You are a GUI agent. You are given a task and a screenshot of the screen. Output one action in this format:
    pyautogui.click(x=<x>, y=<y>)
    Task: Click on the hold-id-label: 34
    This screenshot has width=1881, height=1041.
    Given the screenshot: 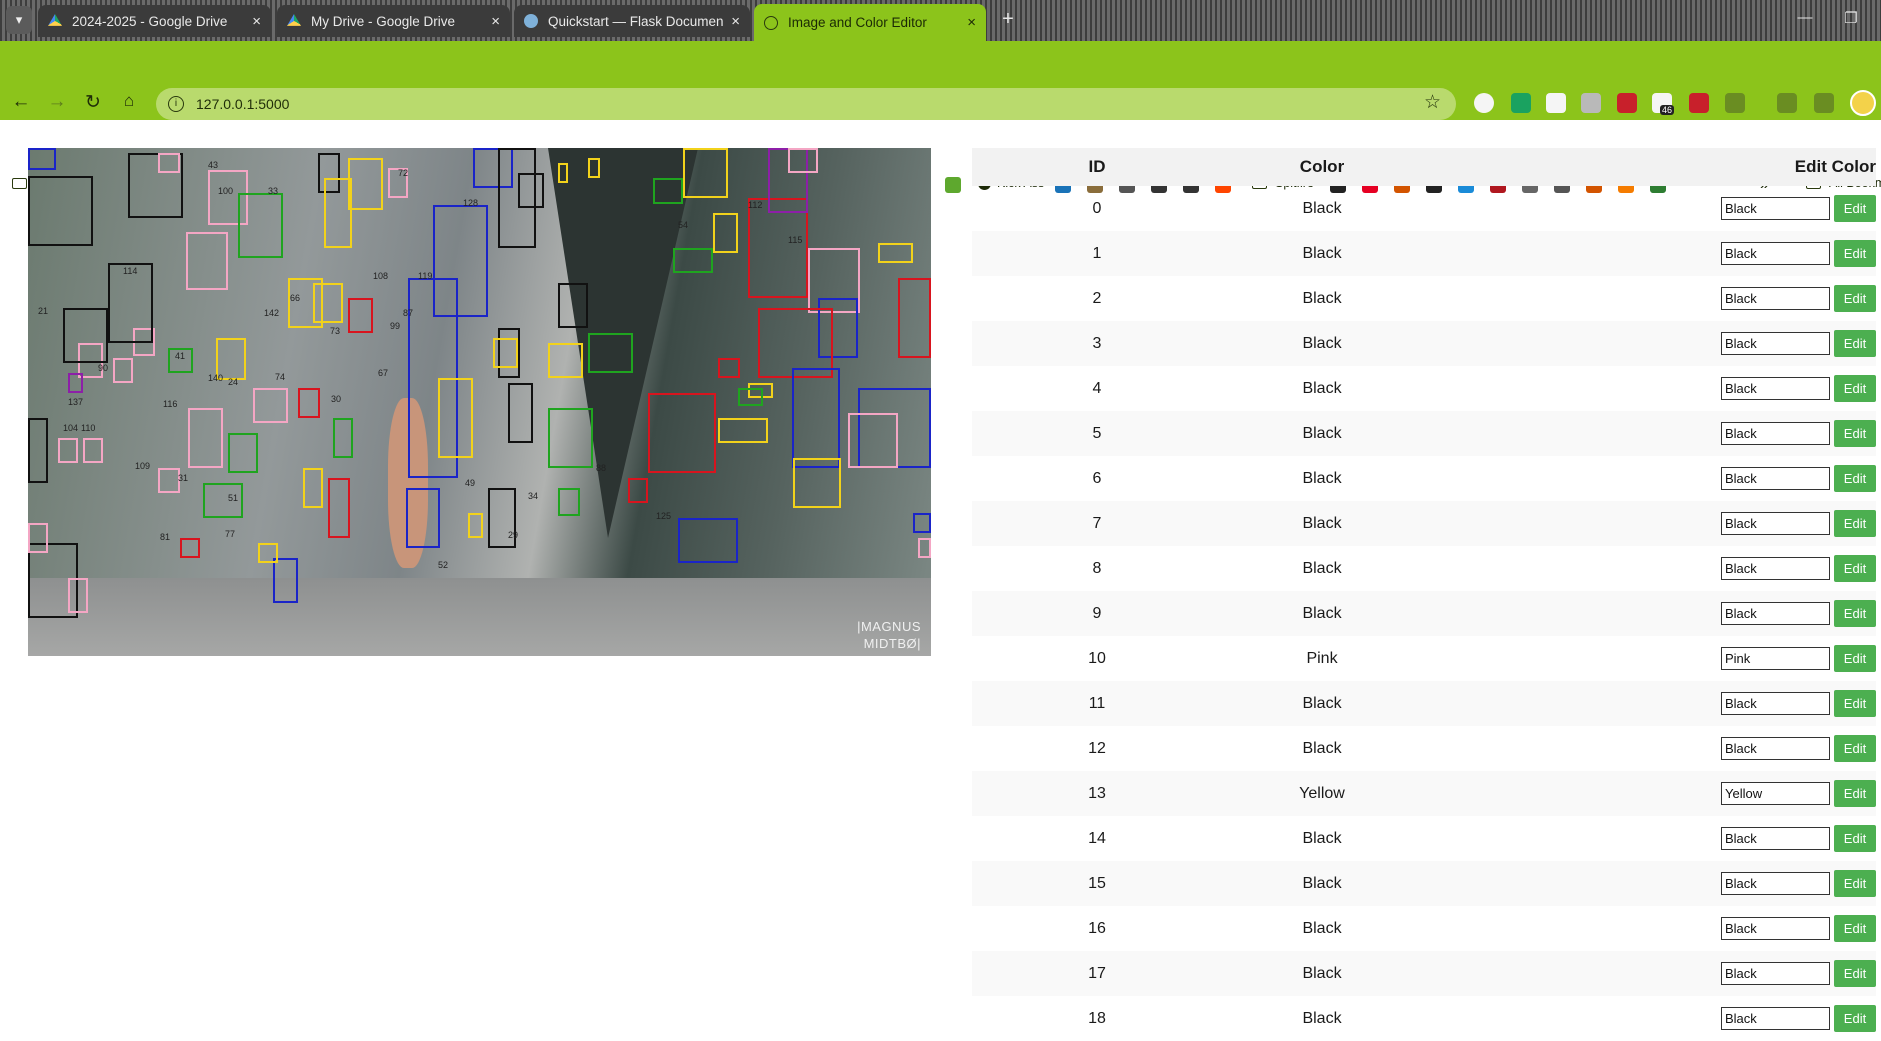 What is the action you would take?
    pyautogui.click(x=533, y=496)
    